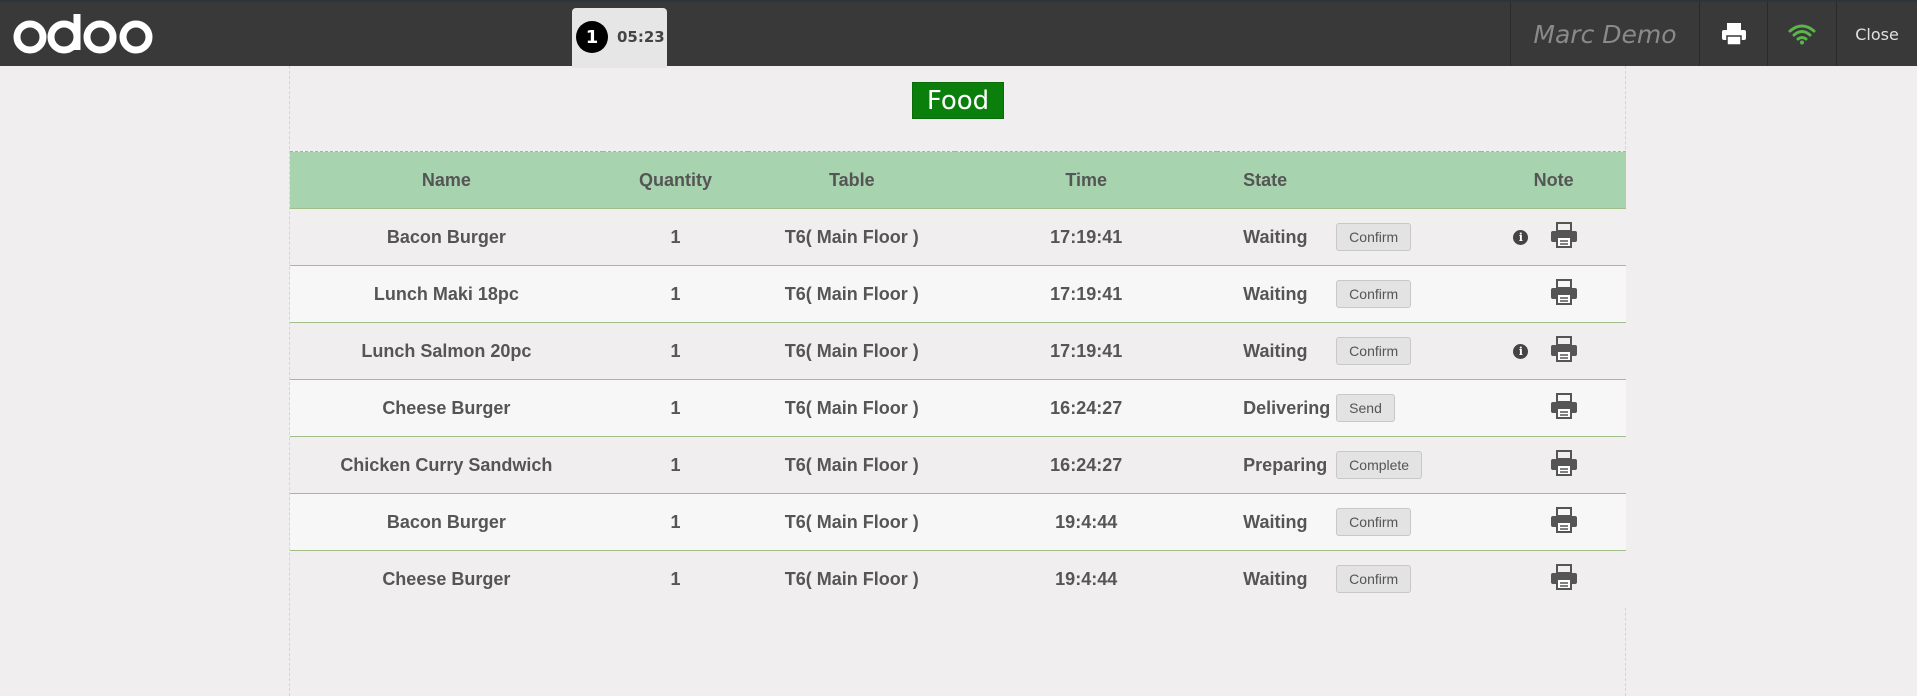 The image size is (1917, 696). What do you see at coordinates (641, 37) in the screenshot?
I see `order-timer: 05:23` at bounding box center [641, 37].